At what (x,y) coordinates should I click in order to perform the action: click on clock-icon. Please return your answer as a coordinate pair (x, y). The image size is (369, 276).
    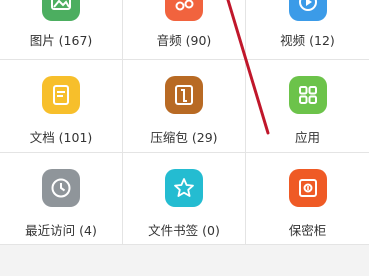
    Looking at the image, I should click on (61, 188).